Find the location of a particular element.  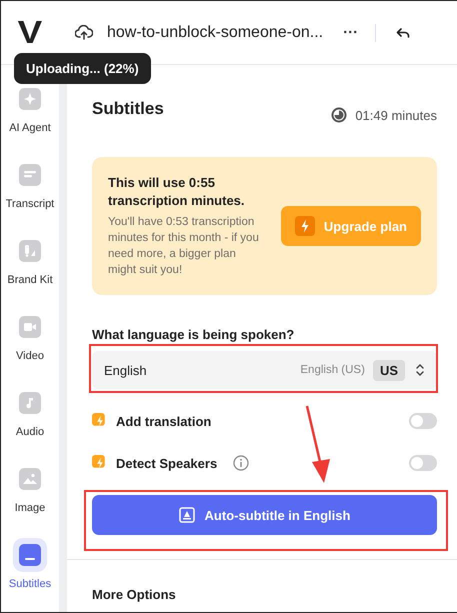

sidebar-item: Transcript is located at coordinates (30, 184).